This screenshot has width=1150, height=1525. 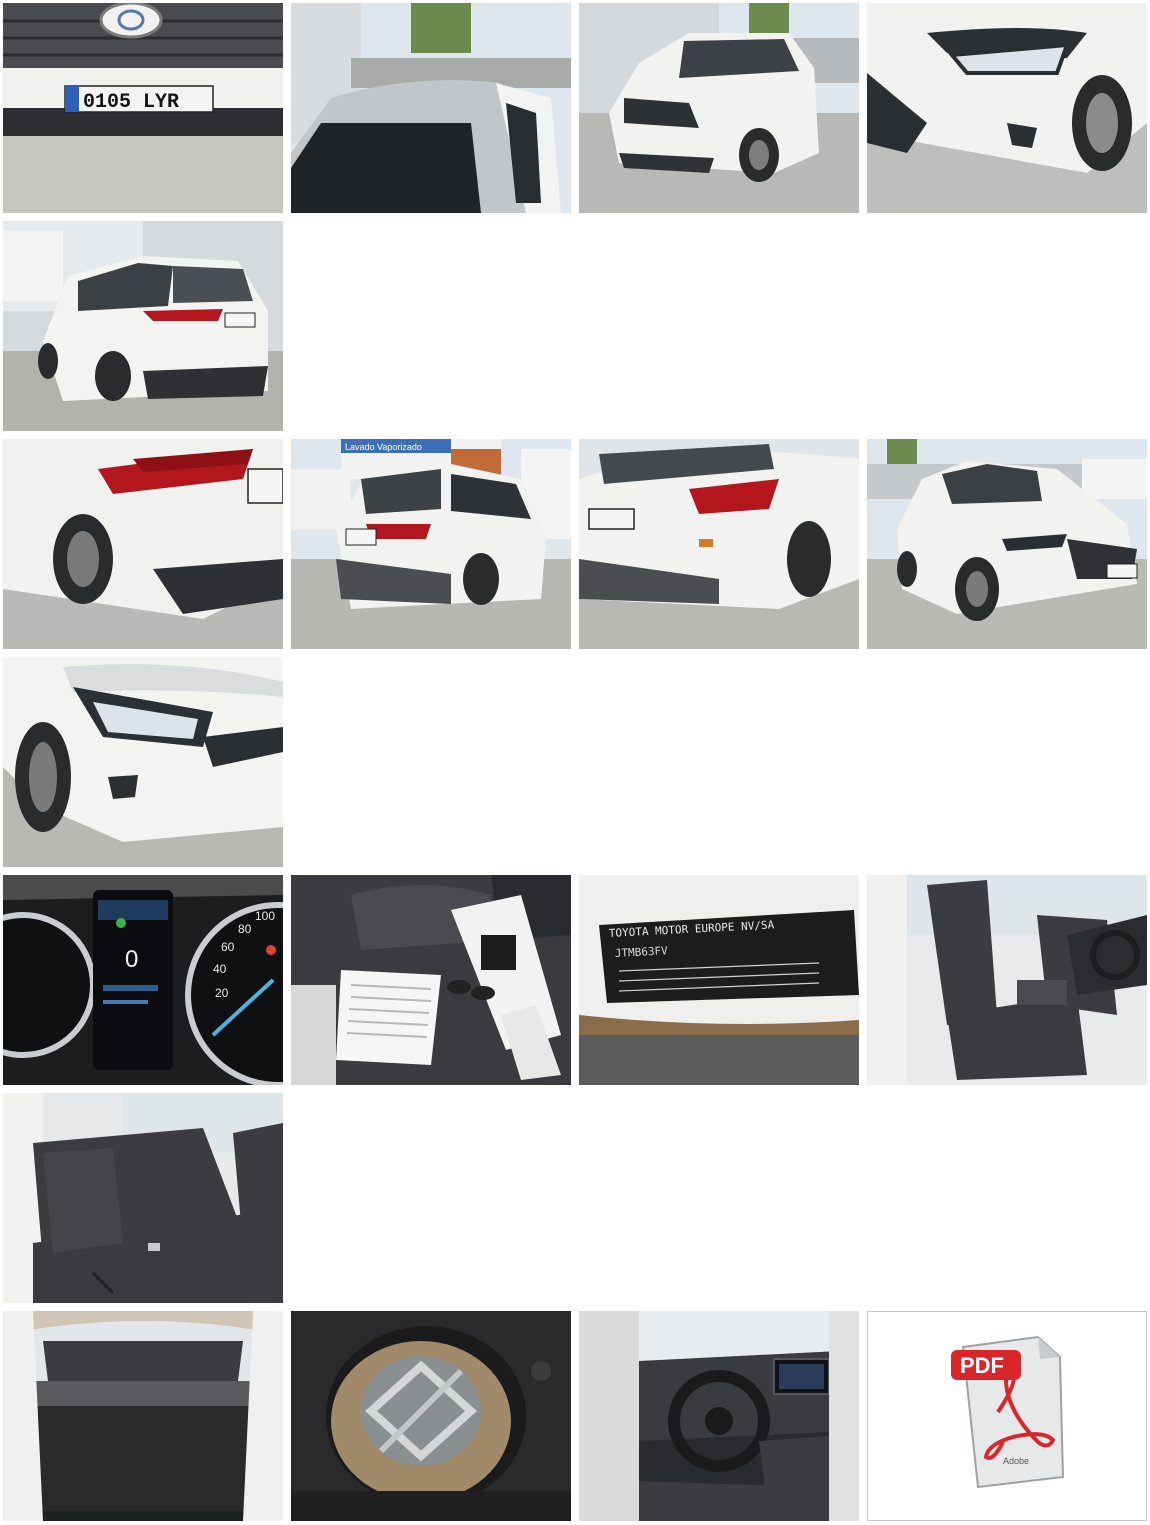 I want to click on photo-trunk, so click(x=143, y=1416).